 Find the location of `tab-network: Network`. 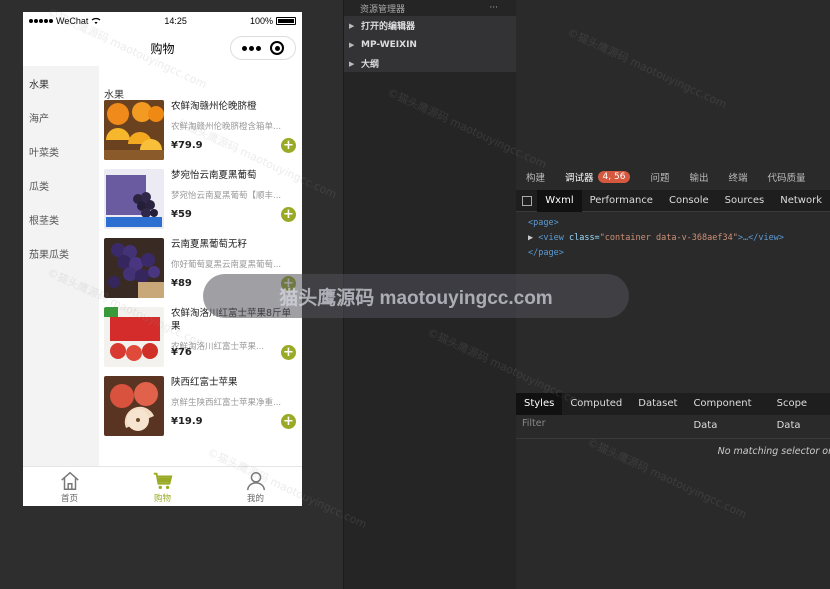

tab-network: Network is located at coordinates (801, 201).